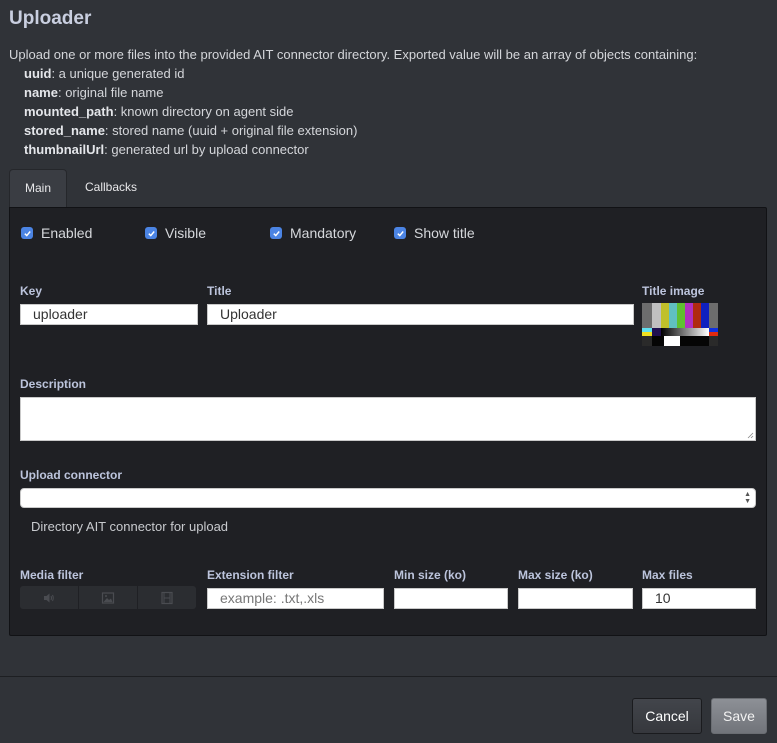 This screenshot has height=743, width=777. Describe the element at coordinates (67, 233) in the screenshot. I see `checkbox-label: Enabled` at that location.